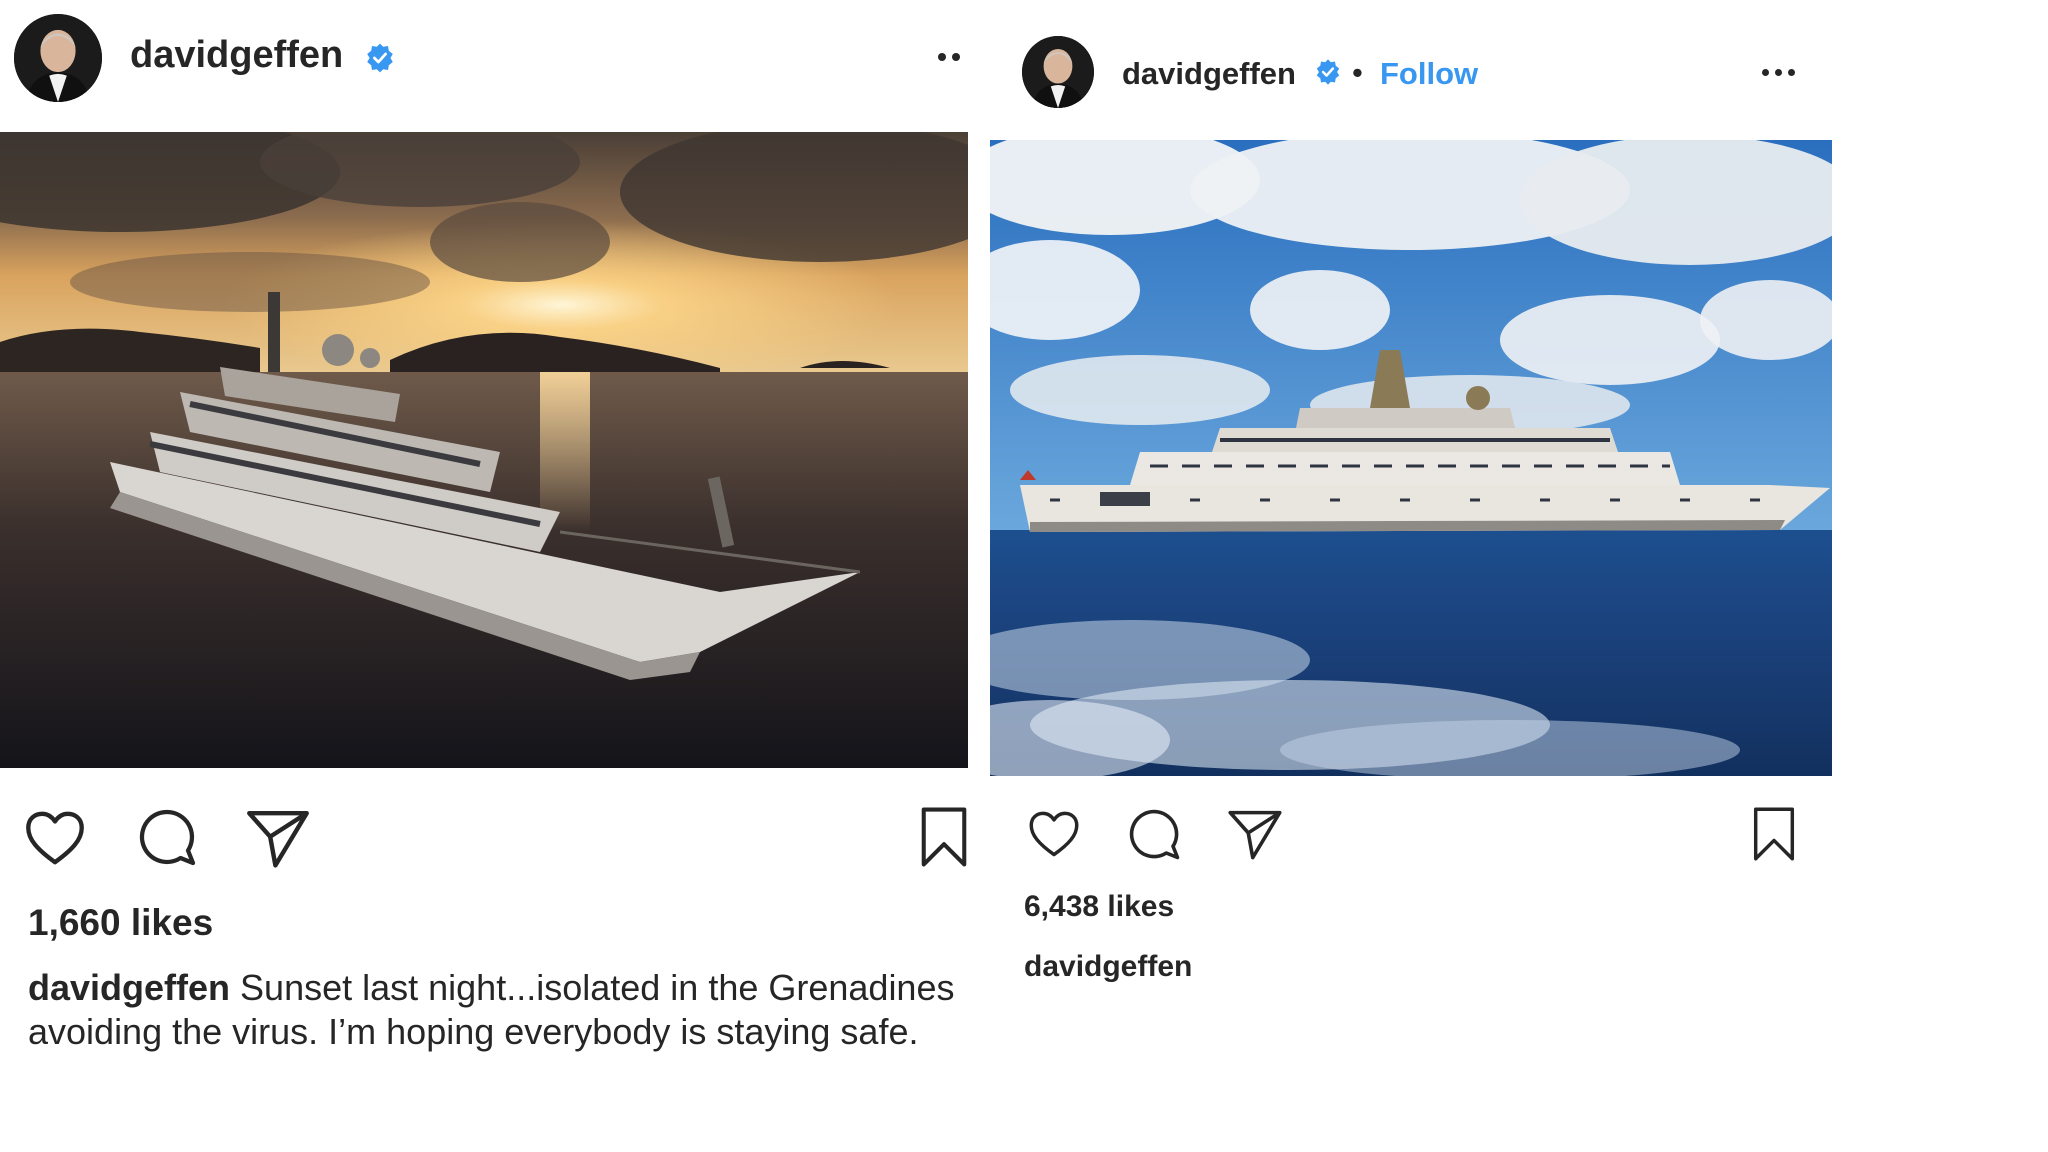 The image size is (2048, 1152). What do you see at coordinates (120, 923) in the screenshot?
I see `likes-count: 1,660 likes` at bounding box center [120, 923].